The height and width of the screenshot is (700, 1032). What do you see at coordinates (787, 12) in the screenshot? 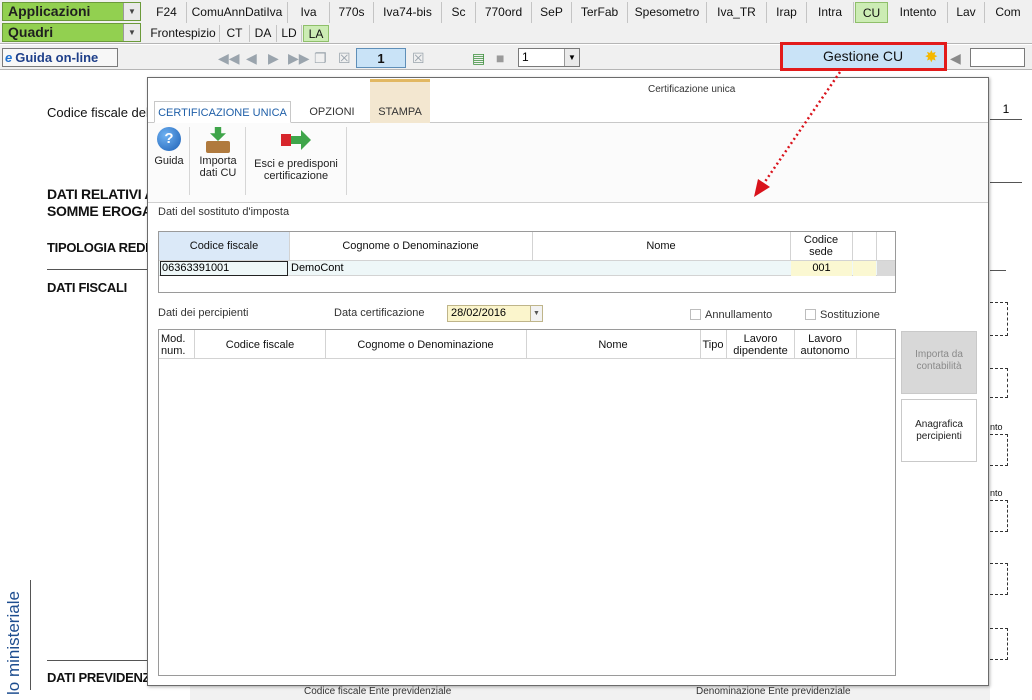
I see `tab-irap: Irap` at bounding box center [787, 12].